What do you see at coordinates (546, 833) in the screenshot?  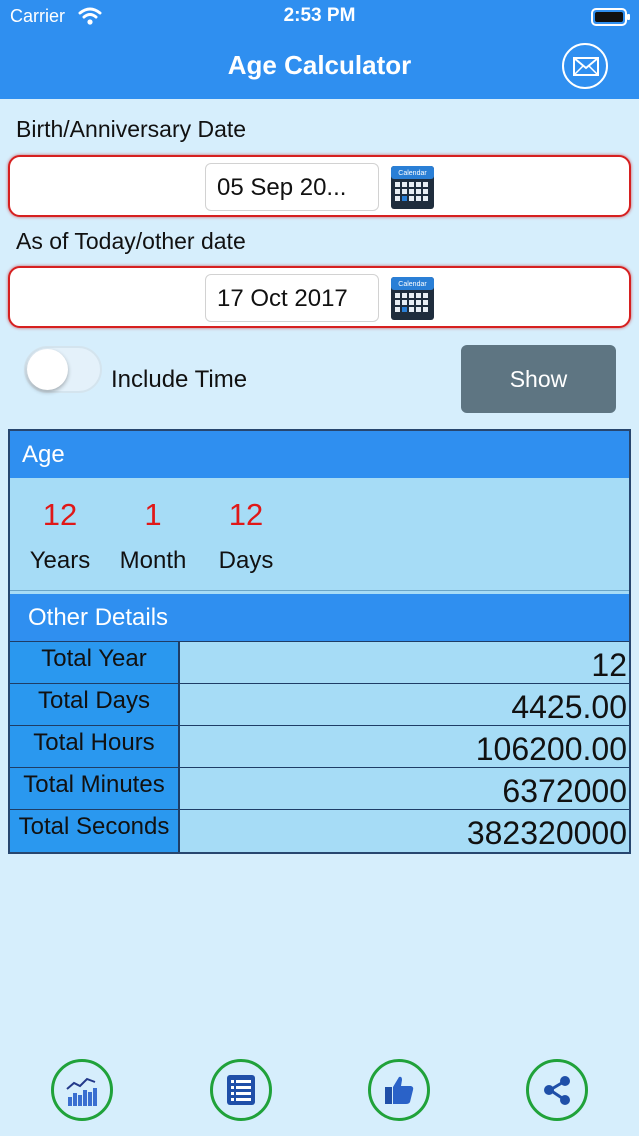 I see `row-value: 382320000` at bounding box center [546, 833].